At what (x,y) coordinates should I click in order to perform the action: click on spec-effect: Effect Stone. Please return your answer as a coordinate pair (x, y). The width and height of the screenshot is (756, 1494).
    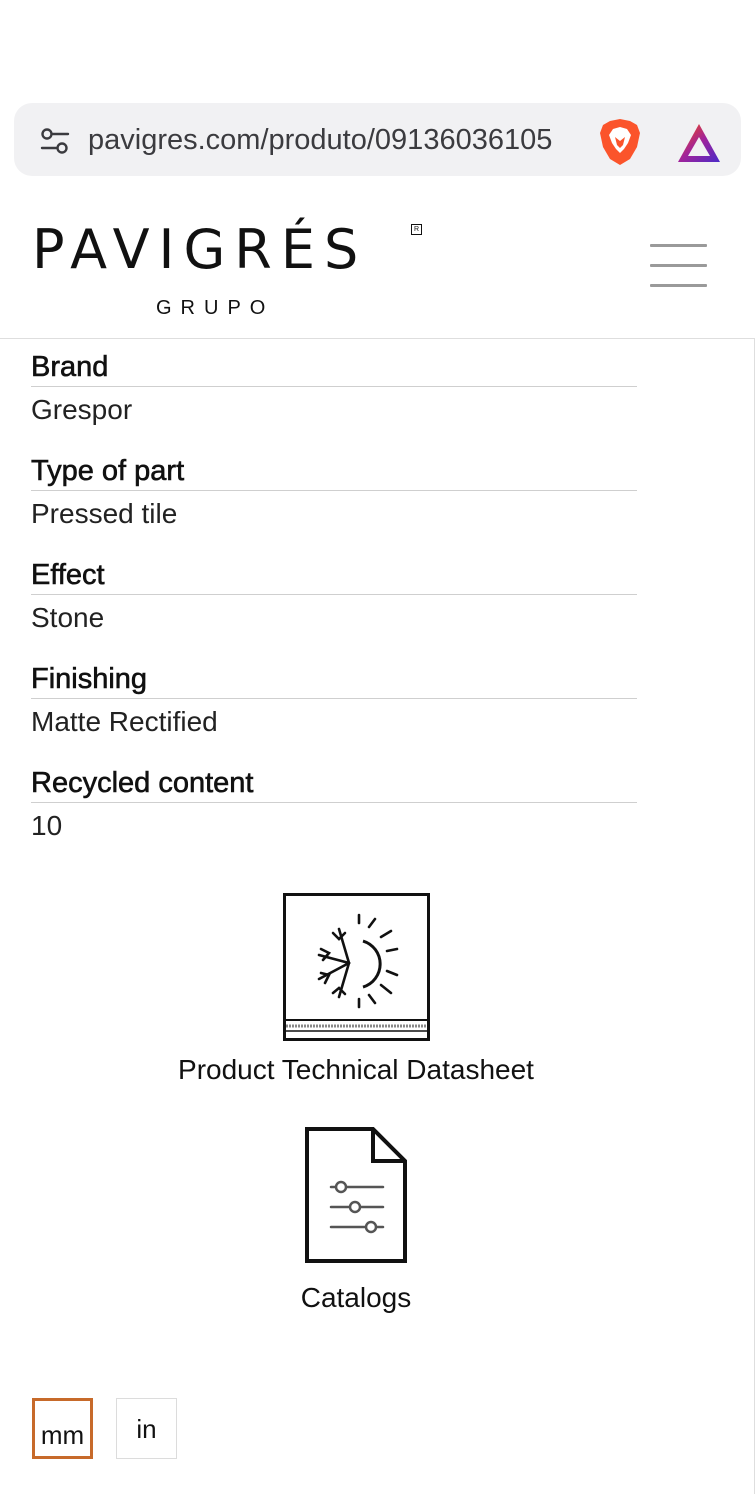
    Looking at the image, I should click on (334, 596).